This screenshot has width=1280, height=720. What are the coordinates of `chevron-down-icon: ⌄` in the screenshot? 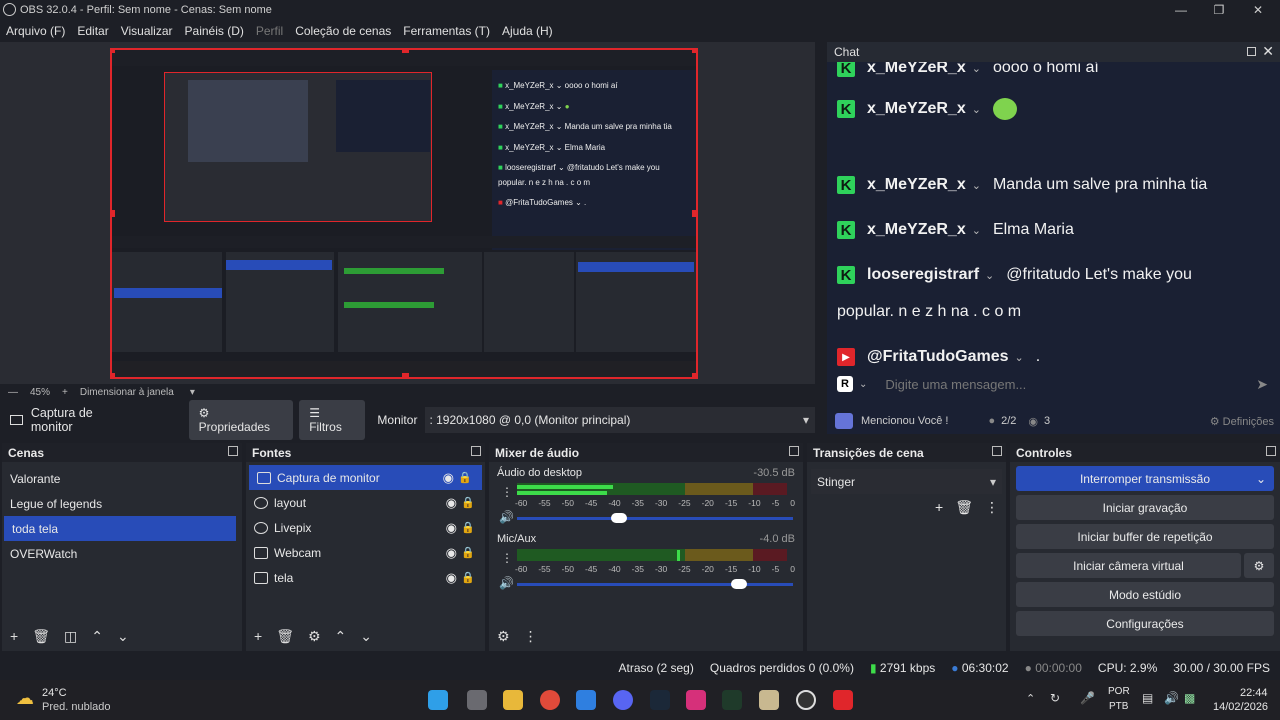 It's located at (863, 384).